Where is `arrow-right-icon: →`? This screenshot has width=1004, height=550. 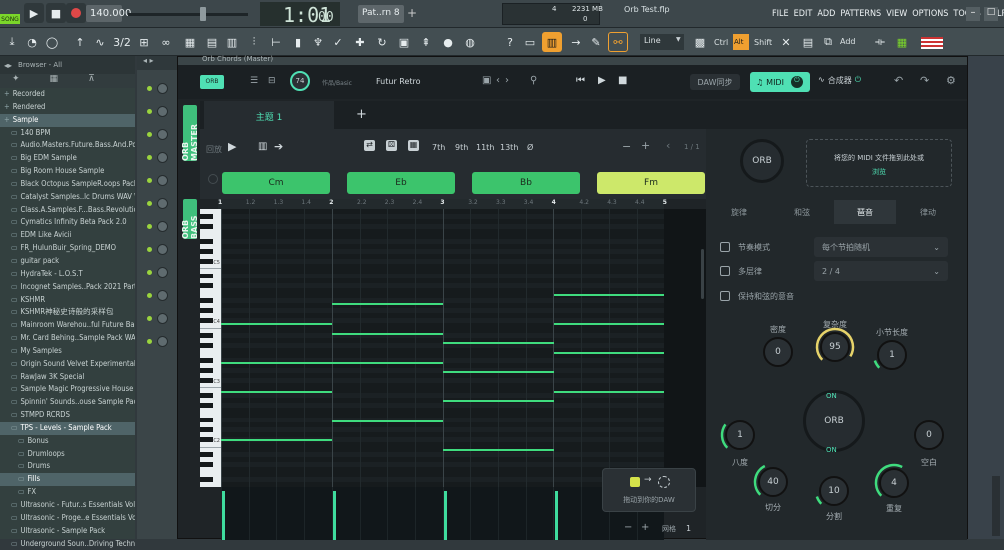 arrow-right-icon: → is located at coordinates (576, 42).